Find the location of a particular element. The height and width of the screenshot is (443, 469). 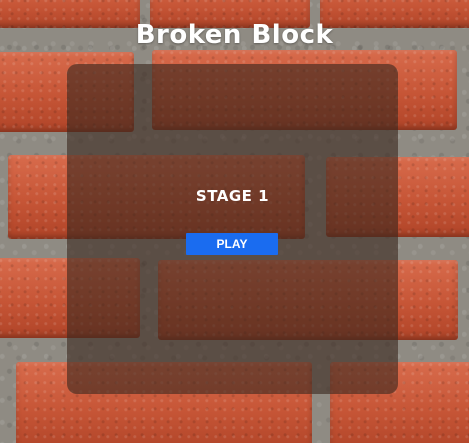

play-button: PLAY is located at coordinates (232, 244).